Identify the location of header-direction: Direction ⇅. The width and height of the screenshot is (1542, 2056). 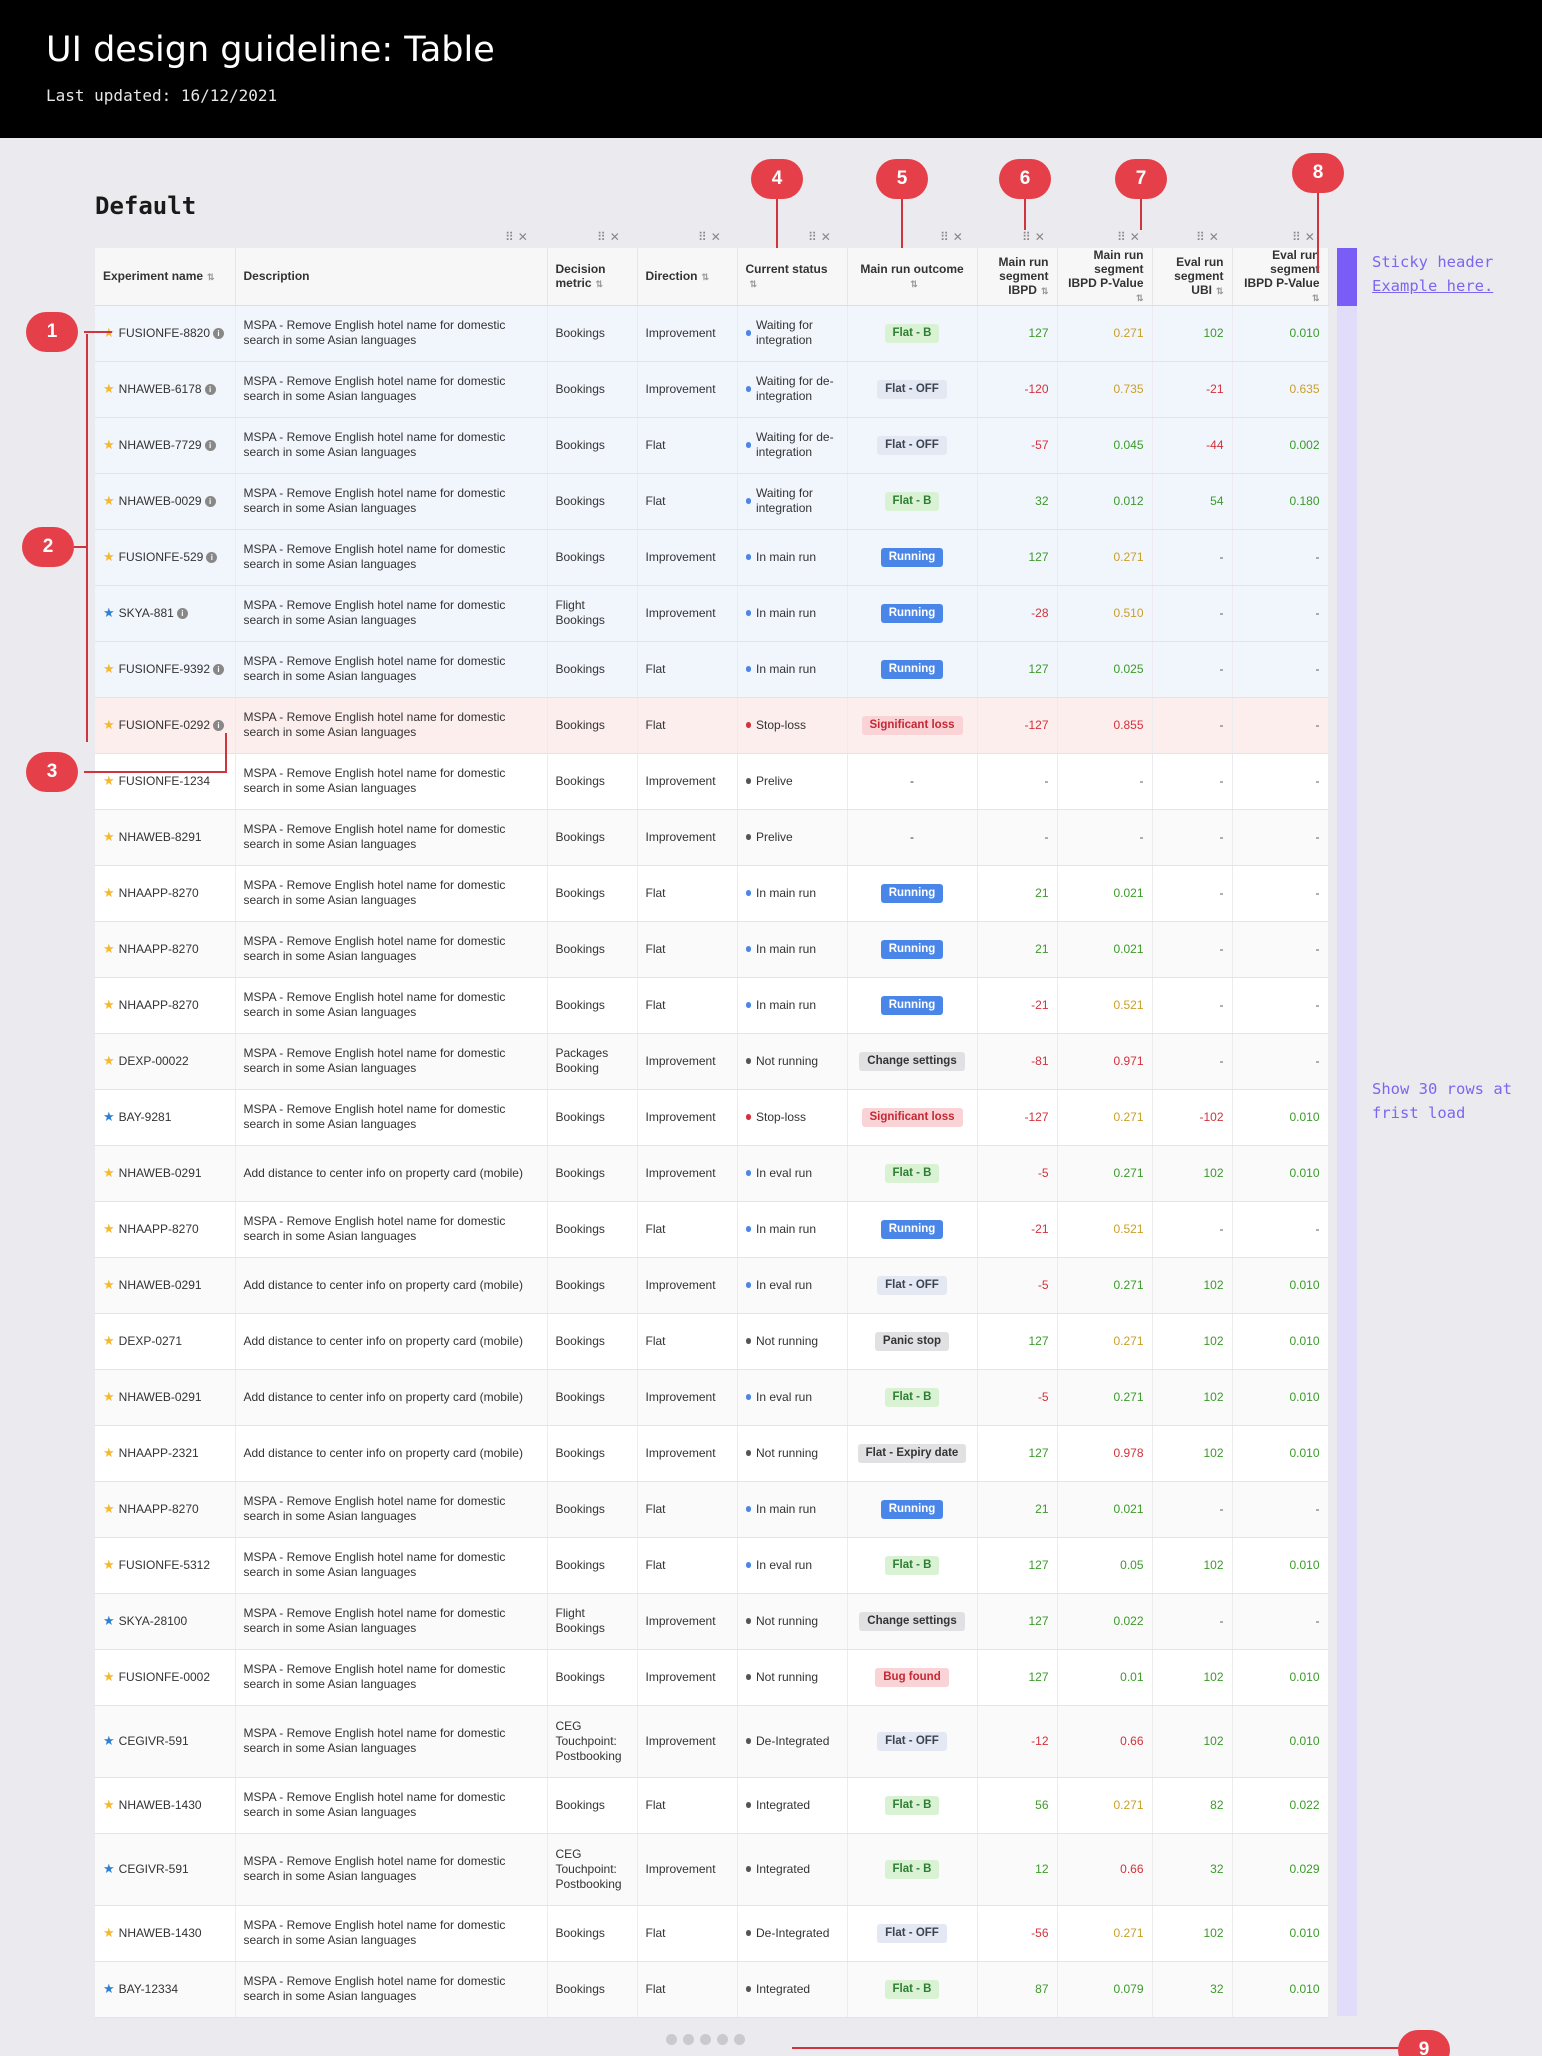
(687, 277).